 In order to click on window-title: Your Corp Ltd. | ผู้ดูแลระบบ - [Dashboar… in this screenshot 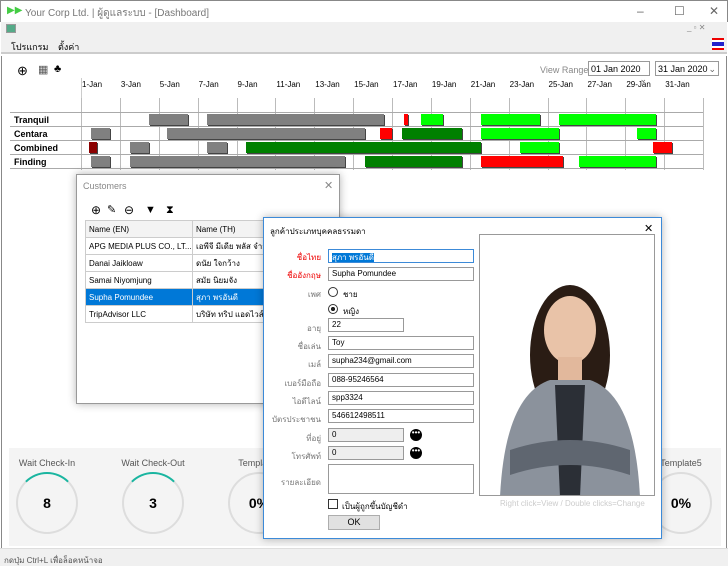, I will do `click(117, 13)`.